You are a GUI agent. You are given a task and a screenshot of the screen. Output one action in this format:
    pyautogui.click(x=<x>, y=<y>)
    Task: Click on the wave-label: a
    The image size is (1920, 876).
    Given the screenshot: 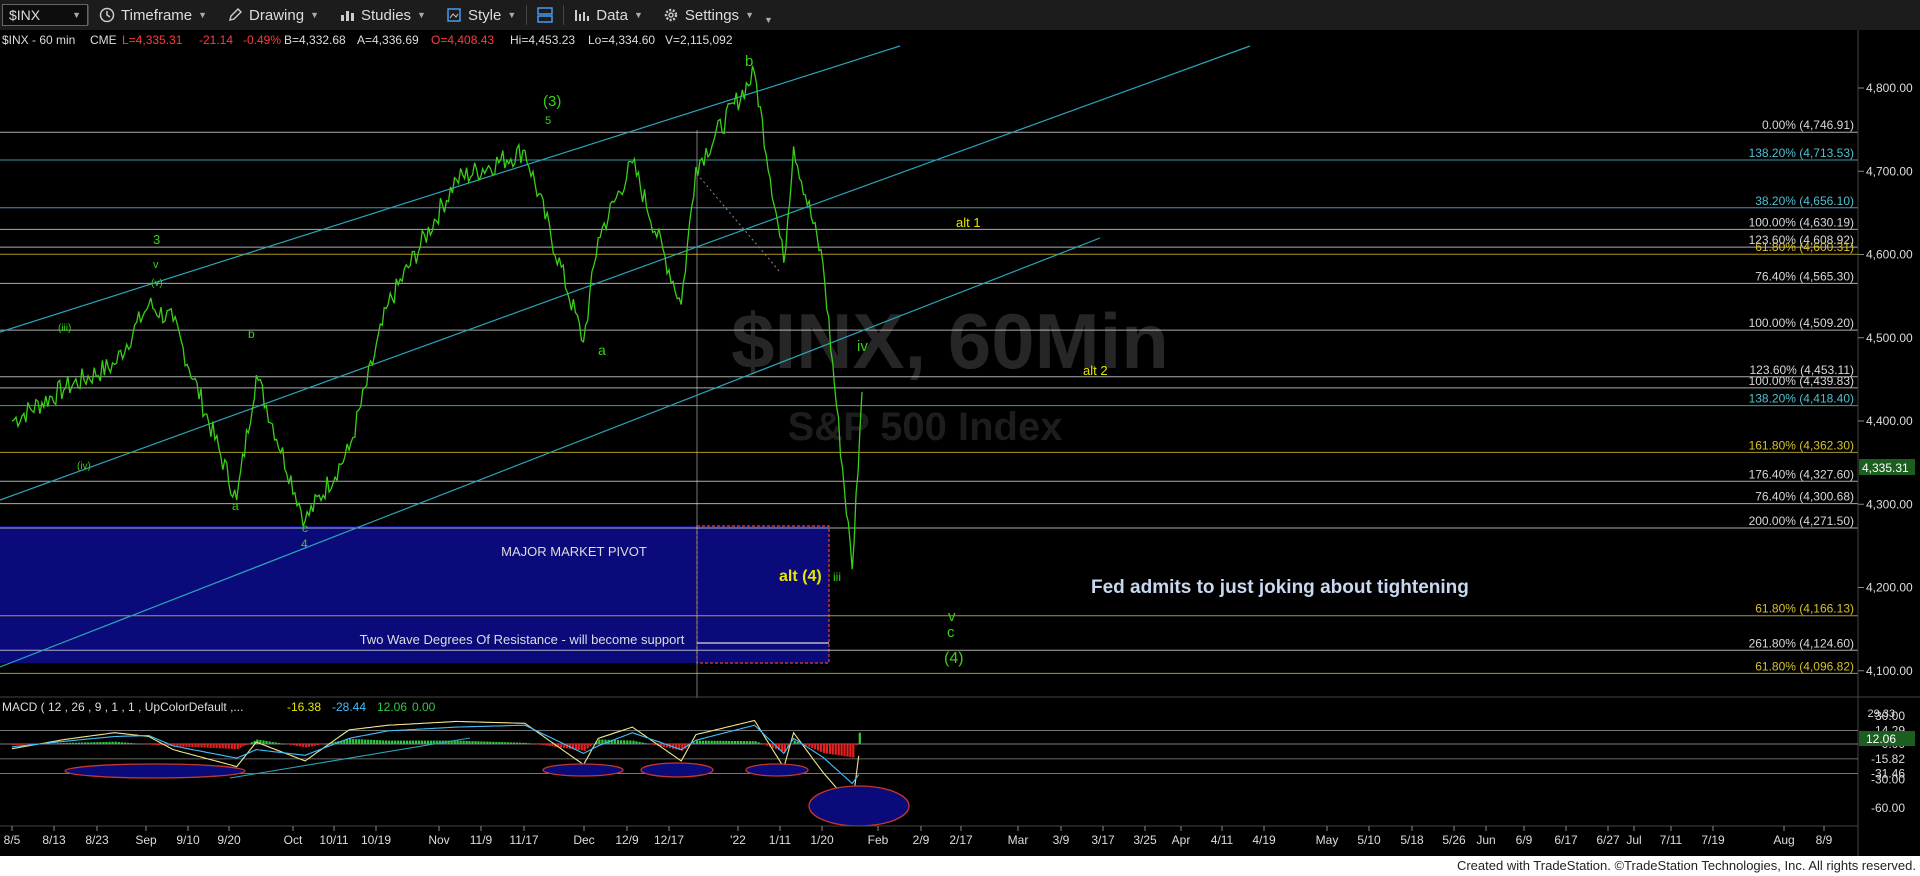 What is the action you would take?
    pyautogui.click(x=235, y=506)
    